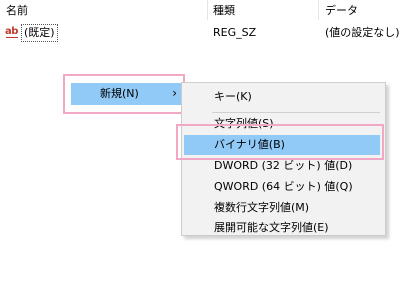 This screenshot has width=400, height=292. I want to click on value-data: (値の設定なし), so click(362, 32).